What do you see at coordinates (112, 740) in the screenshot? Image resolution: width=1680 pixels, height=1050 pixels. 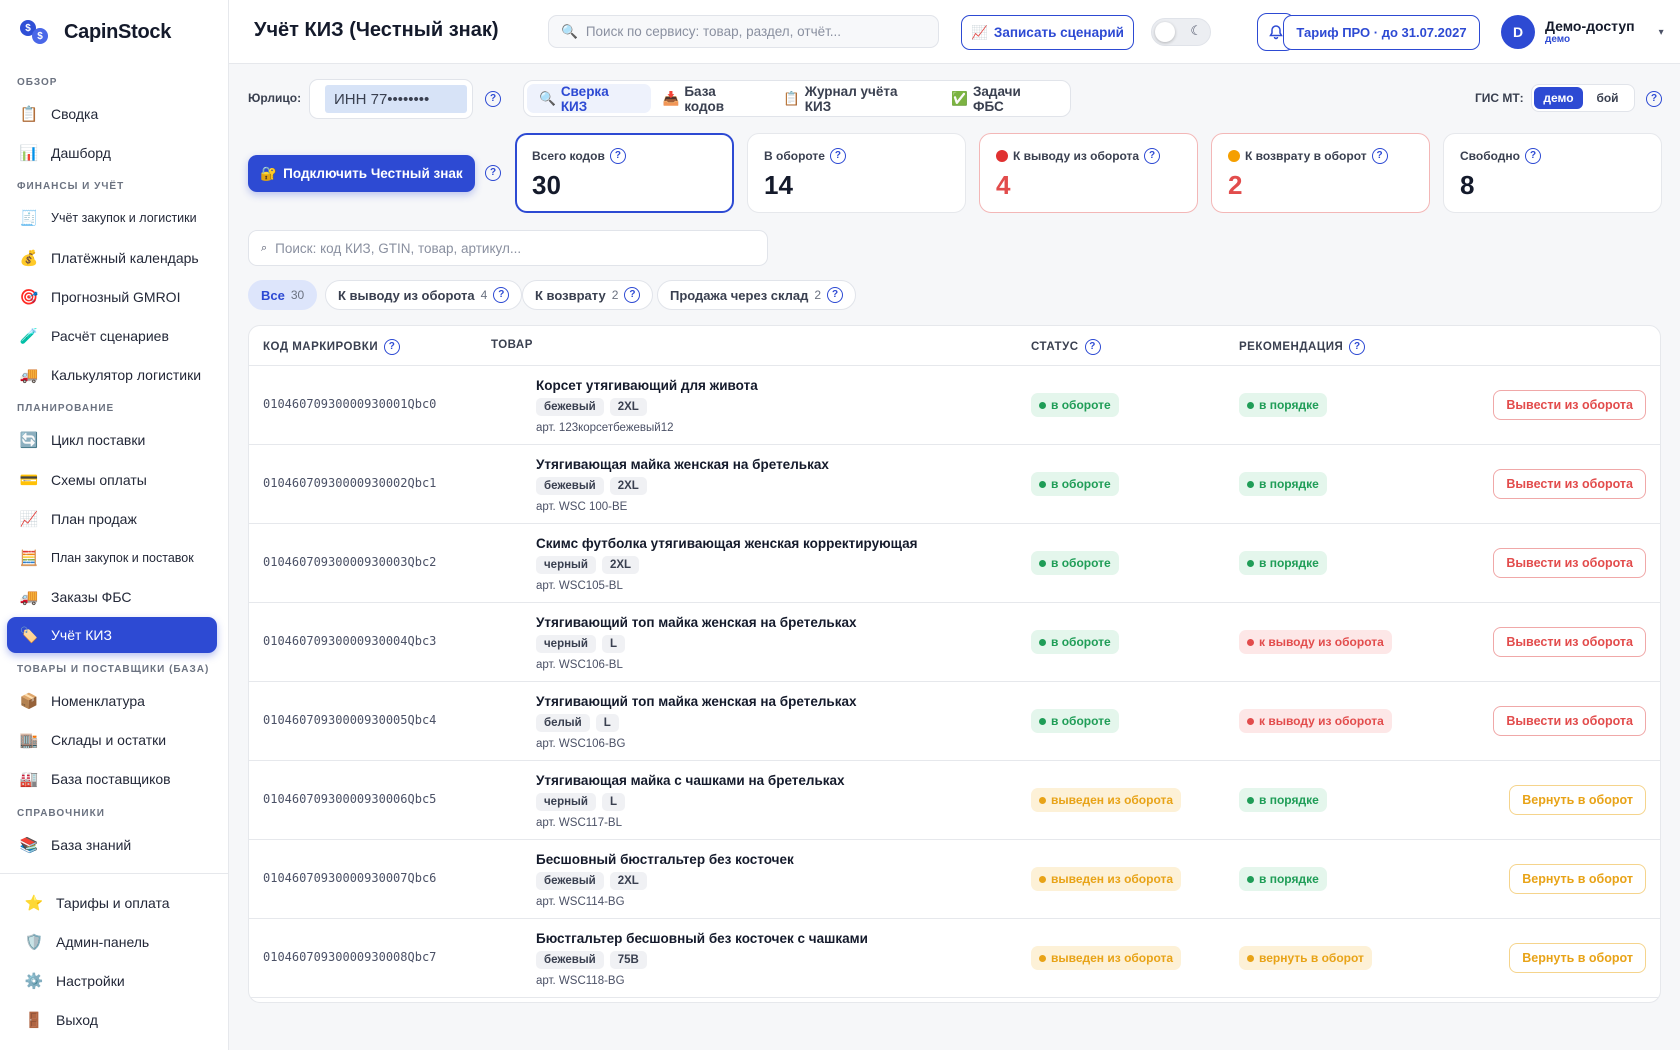 I see `sidebar-item-warehouses: 🏬 Склады и остатки` at bounding box center [112, 740].